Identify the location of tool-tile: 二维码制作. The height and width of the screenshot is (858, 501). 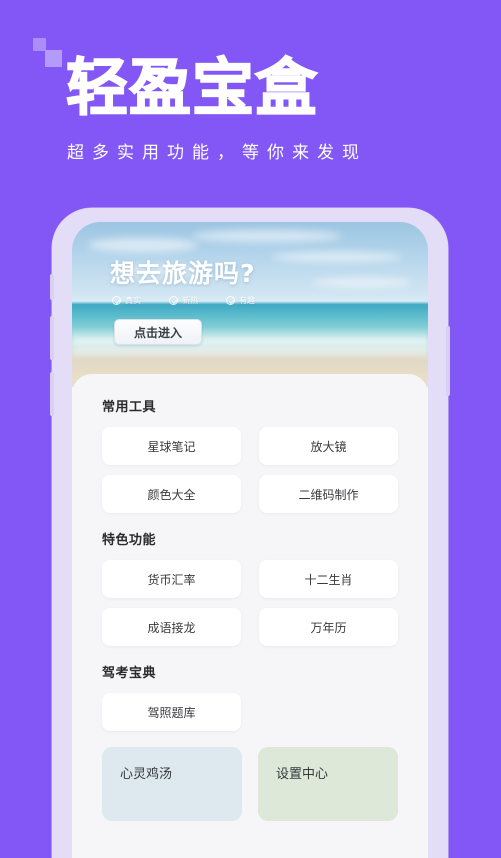
(328, 494).